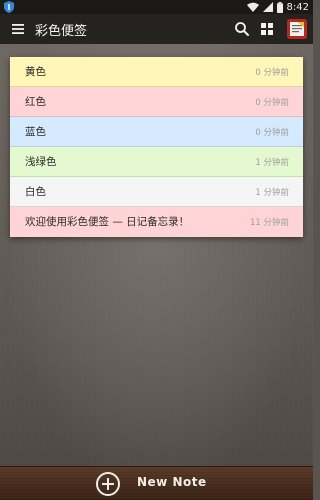  I want to click on note-text: 蓝色, so click(35, 132).